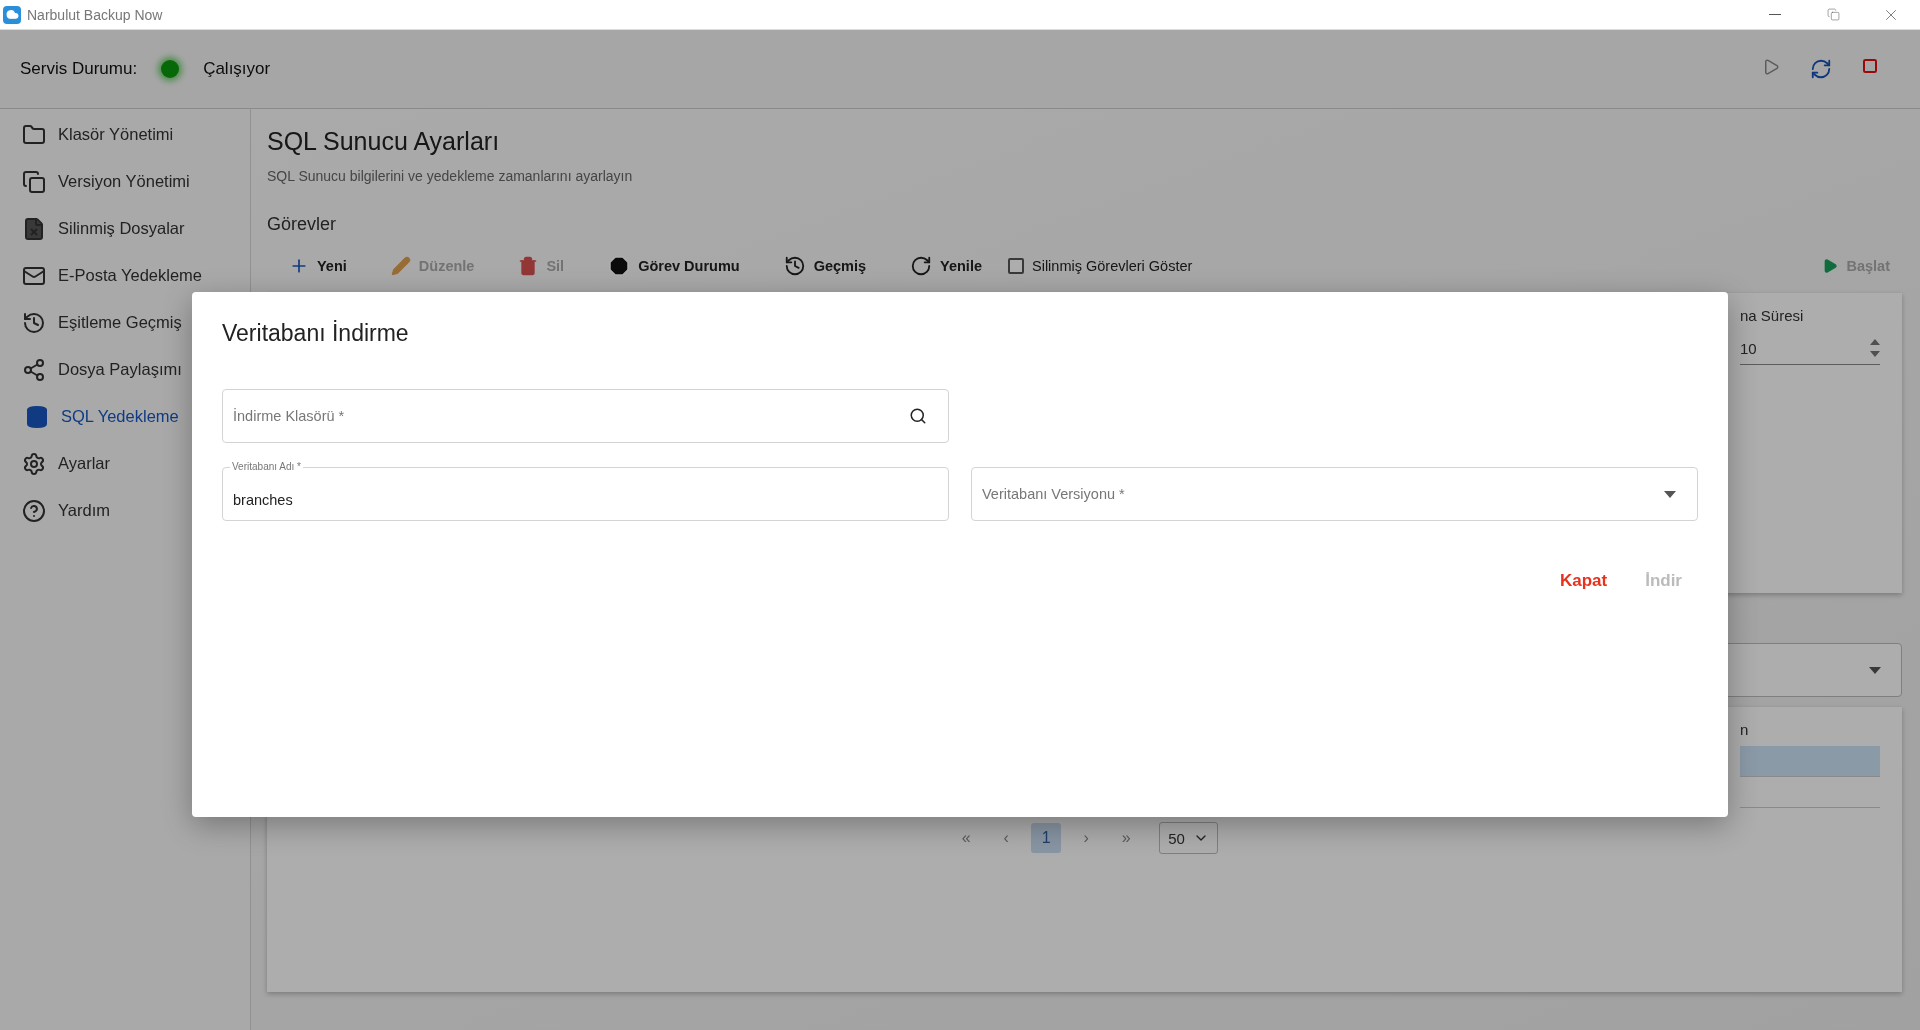  I want to click on table-row, so click(1810, 761).